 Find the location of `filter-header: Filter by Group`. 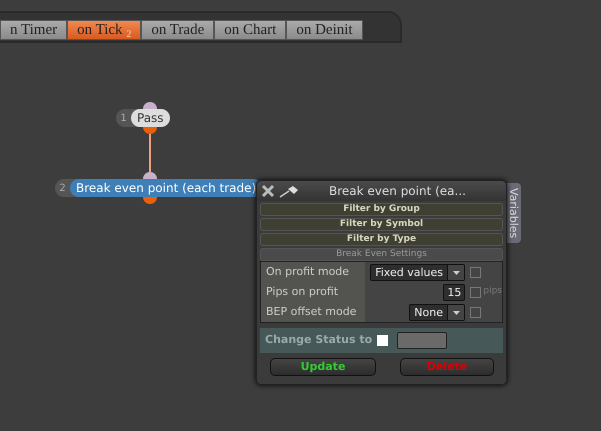

filter-header: Filter by Group is located at coordinates (381, 209).